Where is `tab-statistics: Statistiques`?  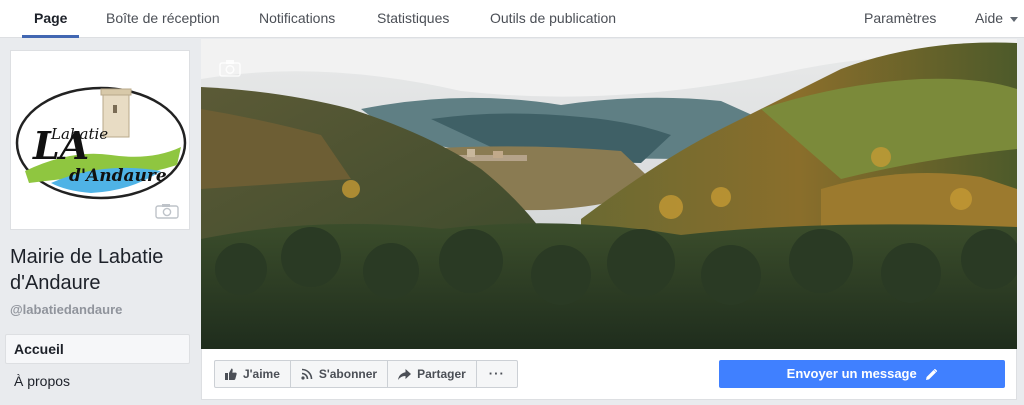 tab-statistics: Statistiques is located at coordinates (413, 19).